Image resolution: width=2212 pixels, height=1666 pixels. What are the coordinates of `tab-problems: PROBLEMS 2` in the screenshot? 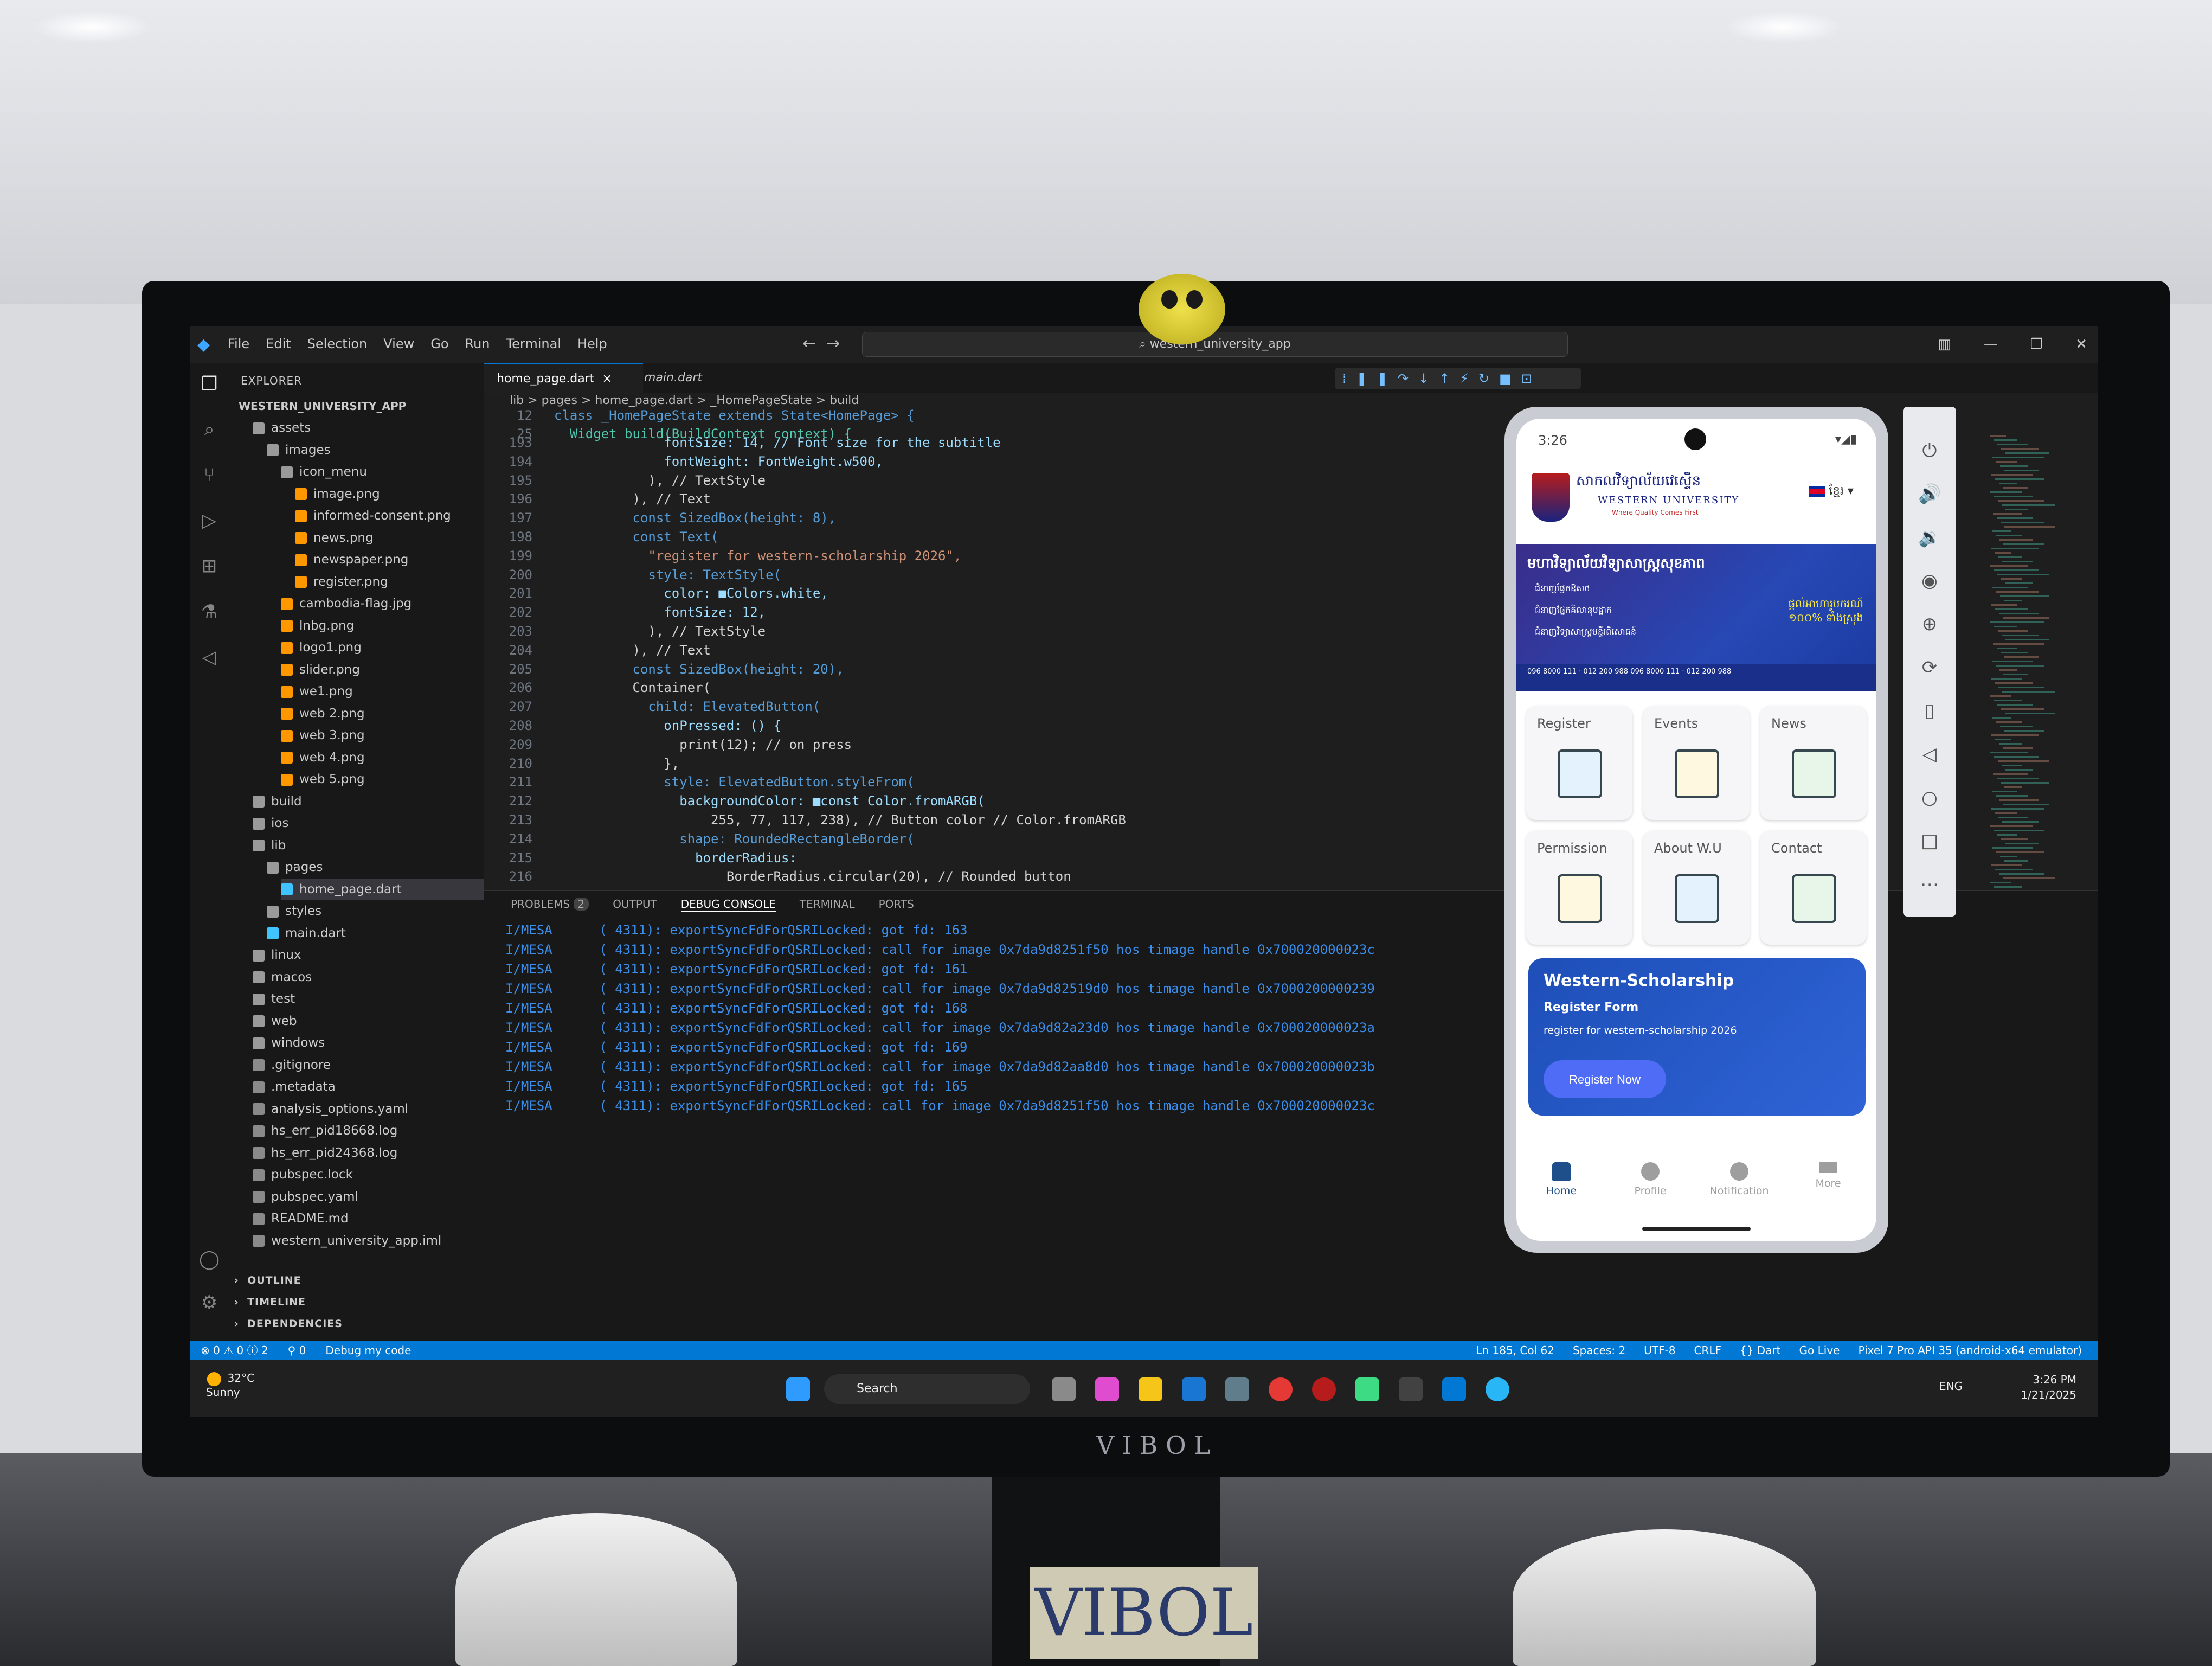 It's located at (550, 905).